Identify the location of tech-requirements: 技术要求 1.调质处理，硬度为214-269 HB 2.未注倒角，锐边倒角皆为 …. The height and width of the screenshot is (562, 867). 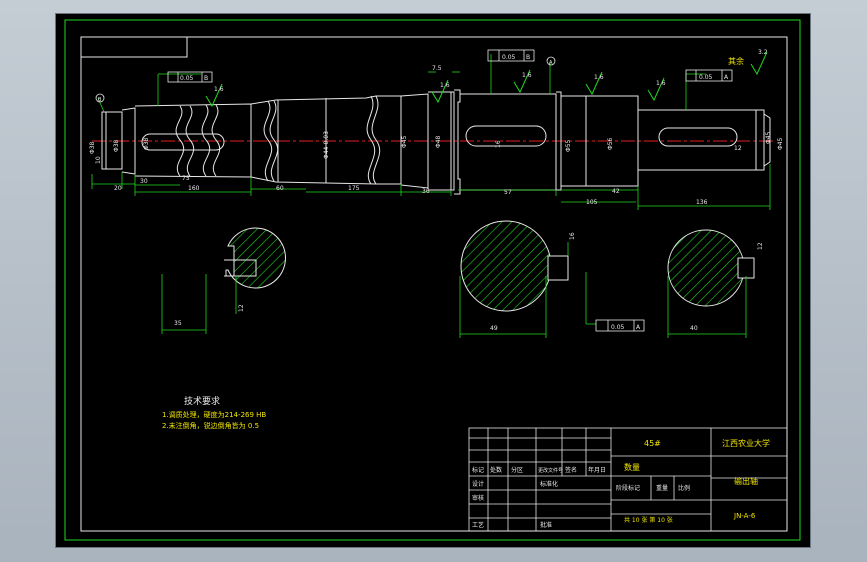
(214, 412).